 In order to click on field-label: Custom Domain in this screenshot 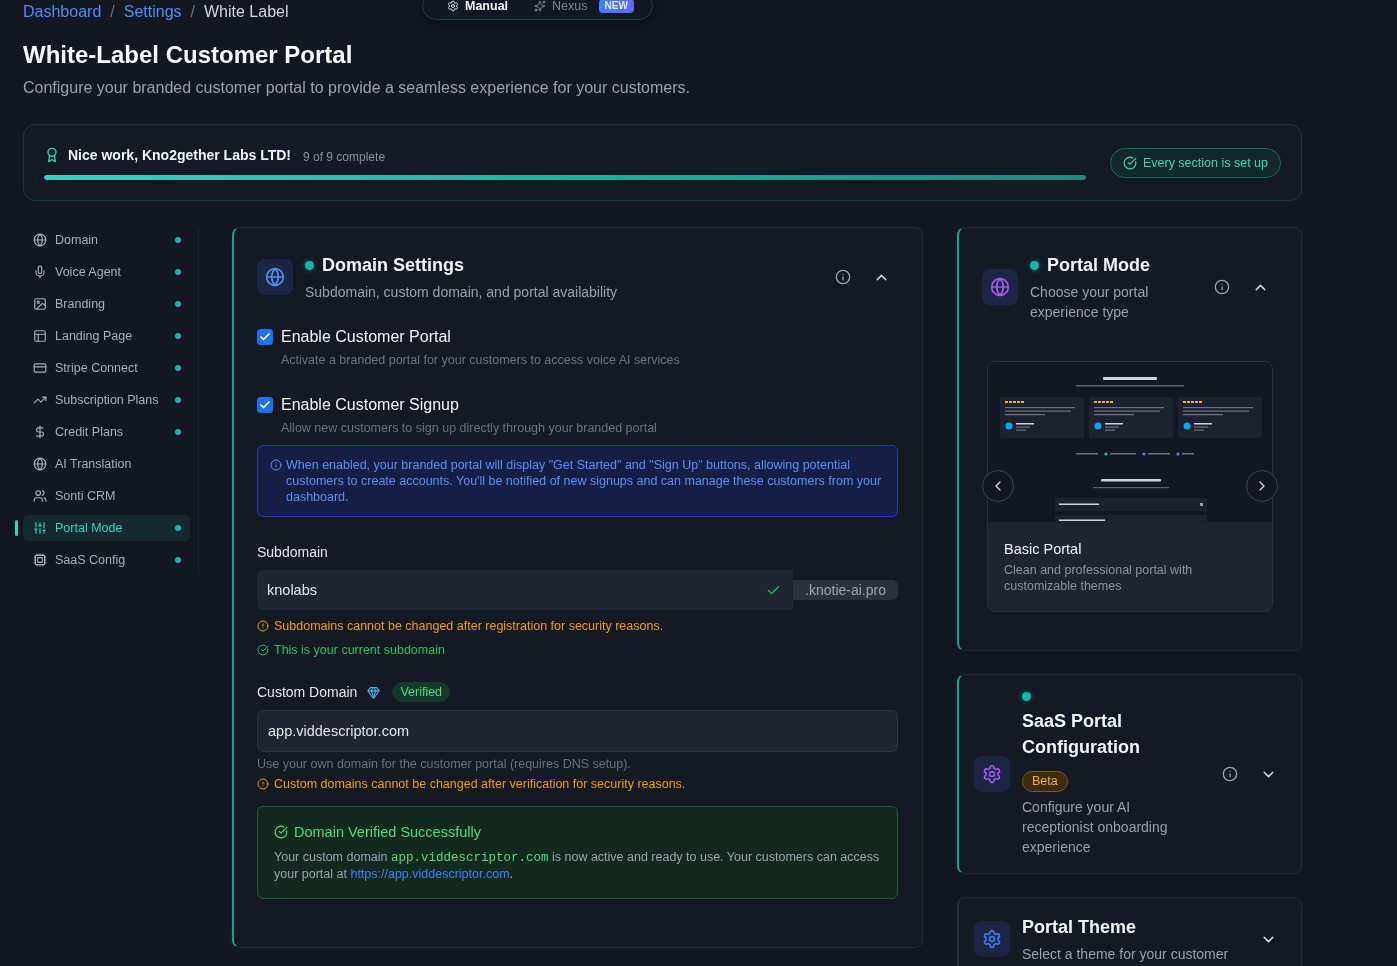, I will do `click(307, 692)`.